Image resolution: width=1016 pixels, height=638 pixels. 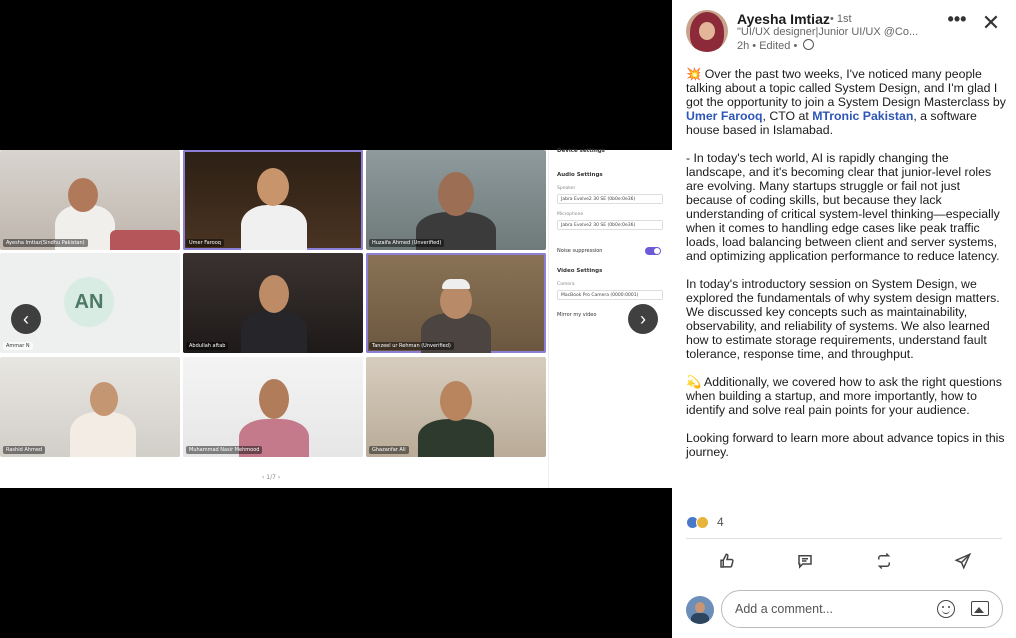 I want to click on settings-title: Device settings, so click(x=581, y=151).